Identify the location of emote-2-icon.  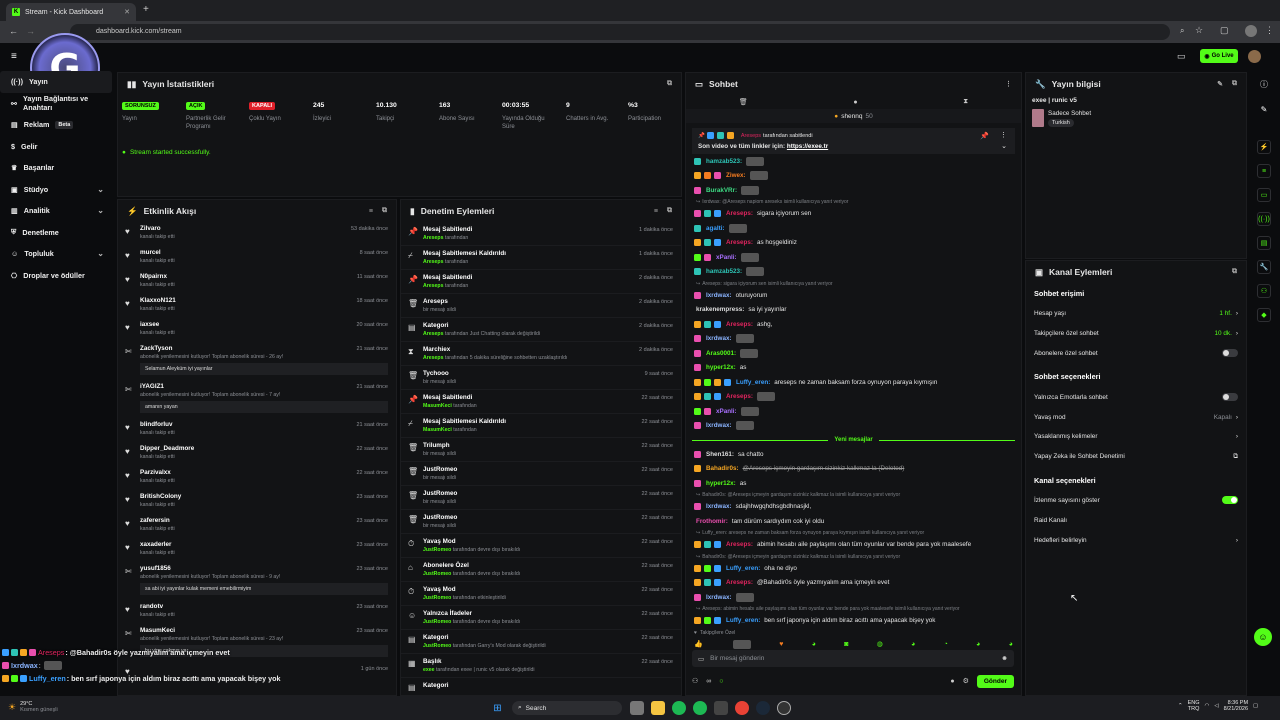
(742, 644).